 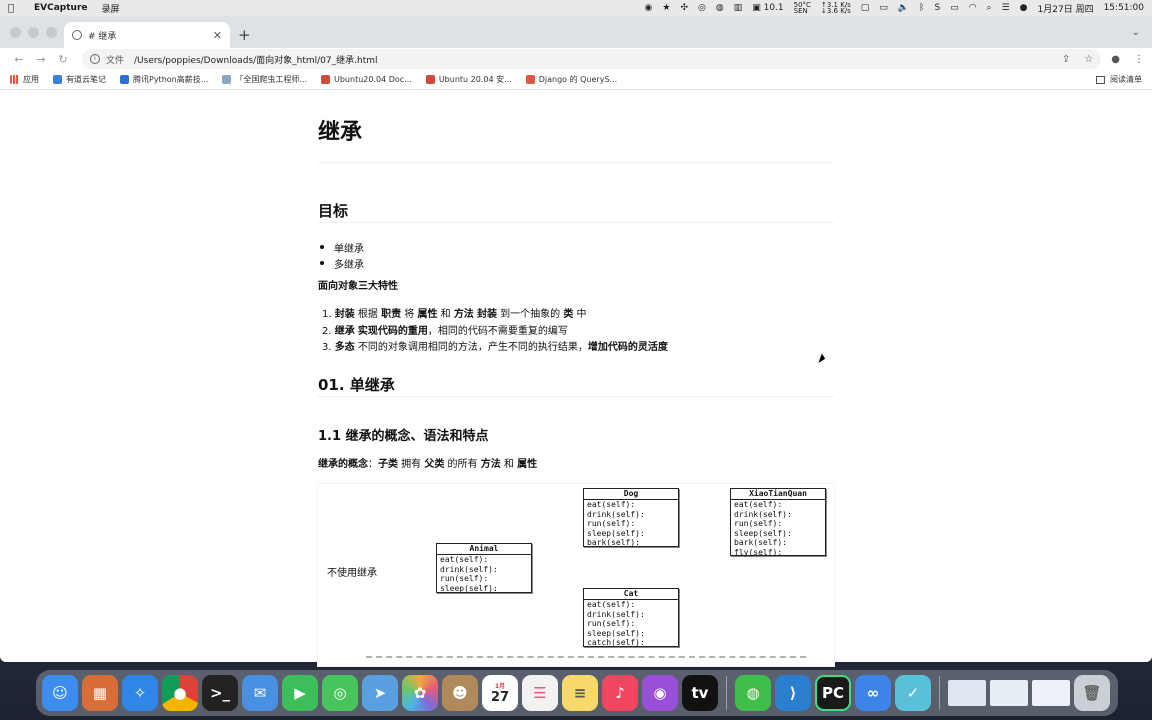 I want to click on bookmark-icon: ▥, so click(x=738, y=8).